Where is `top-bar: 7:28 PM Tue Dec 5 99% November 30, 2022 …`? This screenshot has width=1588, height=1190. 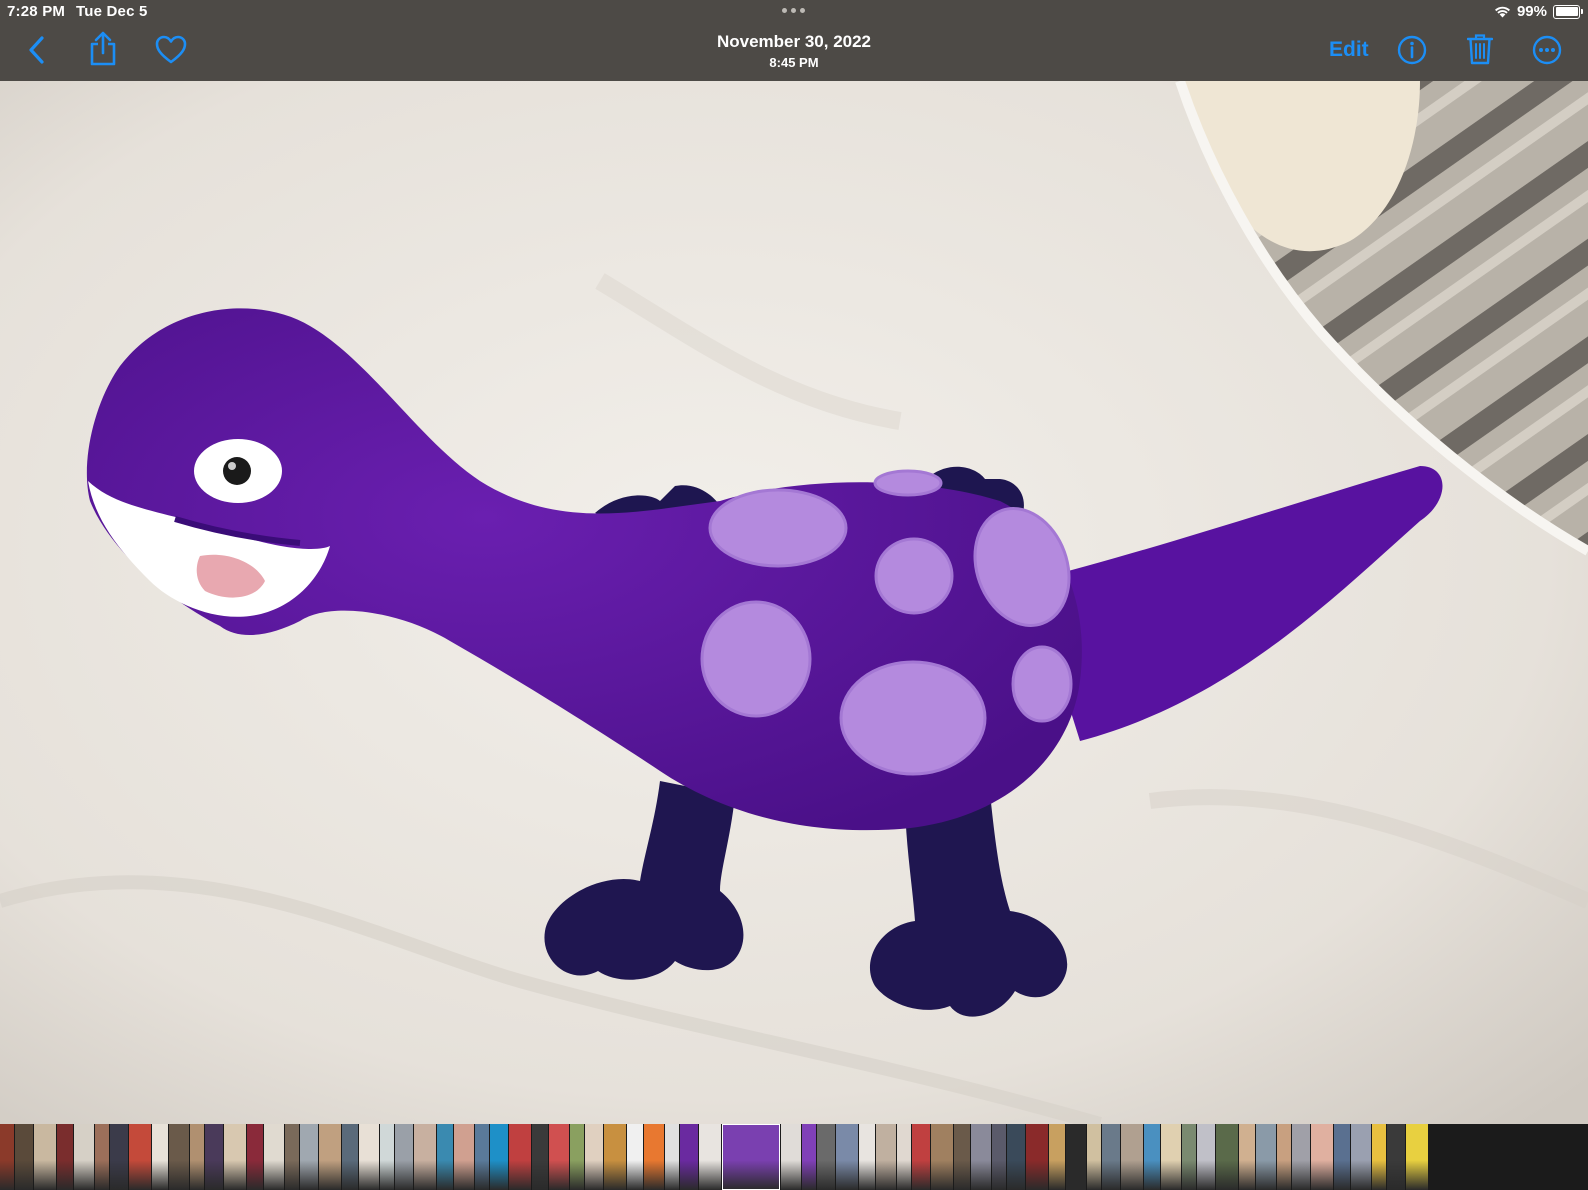
top-bar: 7:28 PM Tue Dec 5 99% November 30, 2022 … is located at coordinates (794, 40).